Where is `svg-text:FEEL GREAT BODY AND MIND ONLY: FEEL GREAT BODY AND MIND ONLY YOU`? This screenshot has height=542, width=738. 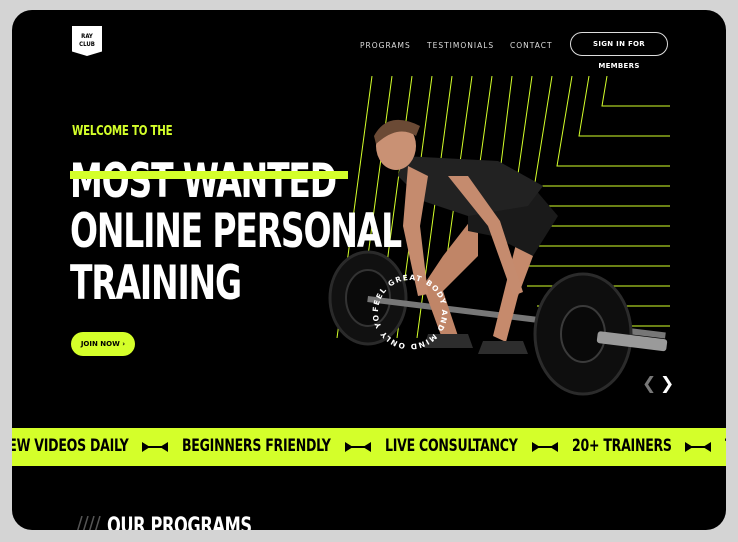 svg-text:FEEL GREAT BODY AND MIND ONLY: FEEL GREAT BODY AND MIND ONLY YOU is located at coordinates (409, 311).